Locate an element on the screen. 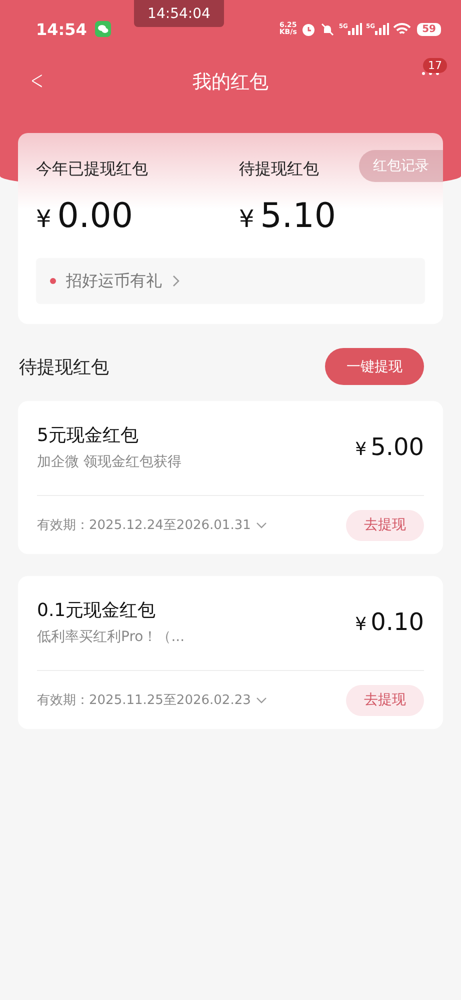 This screenshot has height=1000, width=461. battery-level: 59 is located at coordinates (429, 29).